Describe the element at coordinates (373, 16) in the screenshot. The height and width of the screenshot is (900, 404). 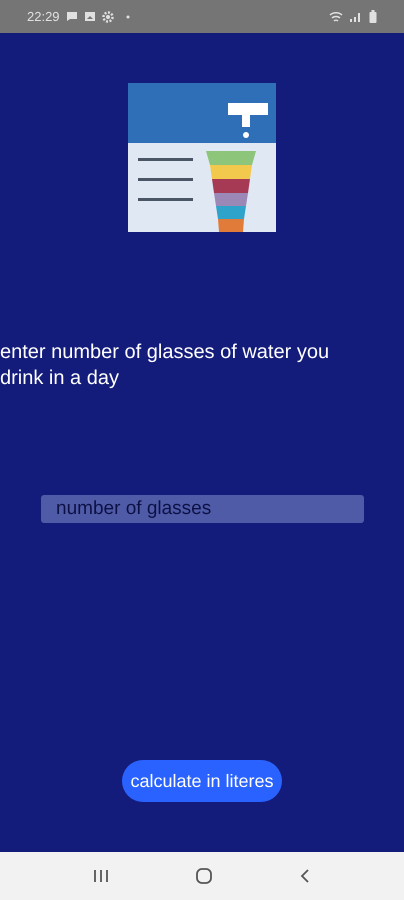
I see `battery-icon` at that location.